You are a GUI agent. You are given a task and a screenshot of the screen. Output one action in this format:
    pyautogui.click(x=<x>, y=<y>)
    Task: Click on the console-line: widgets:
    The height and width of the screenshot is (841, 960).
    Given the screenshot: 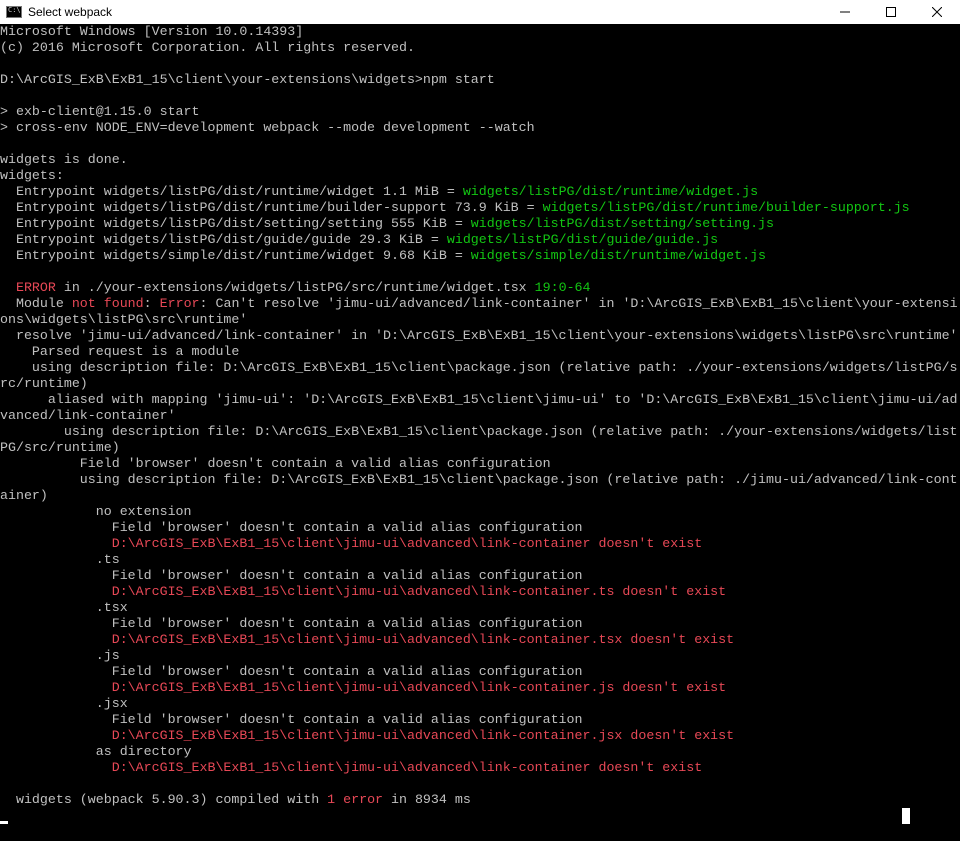 What is the action you would take?
    pyautogui.click(x=480, y=176)
    